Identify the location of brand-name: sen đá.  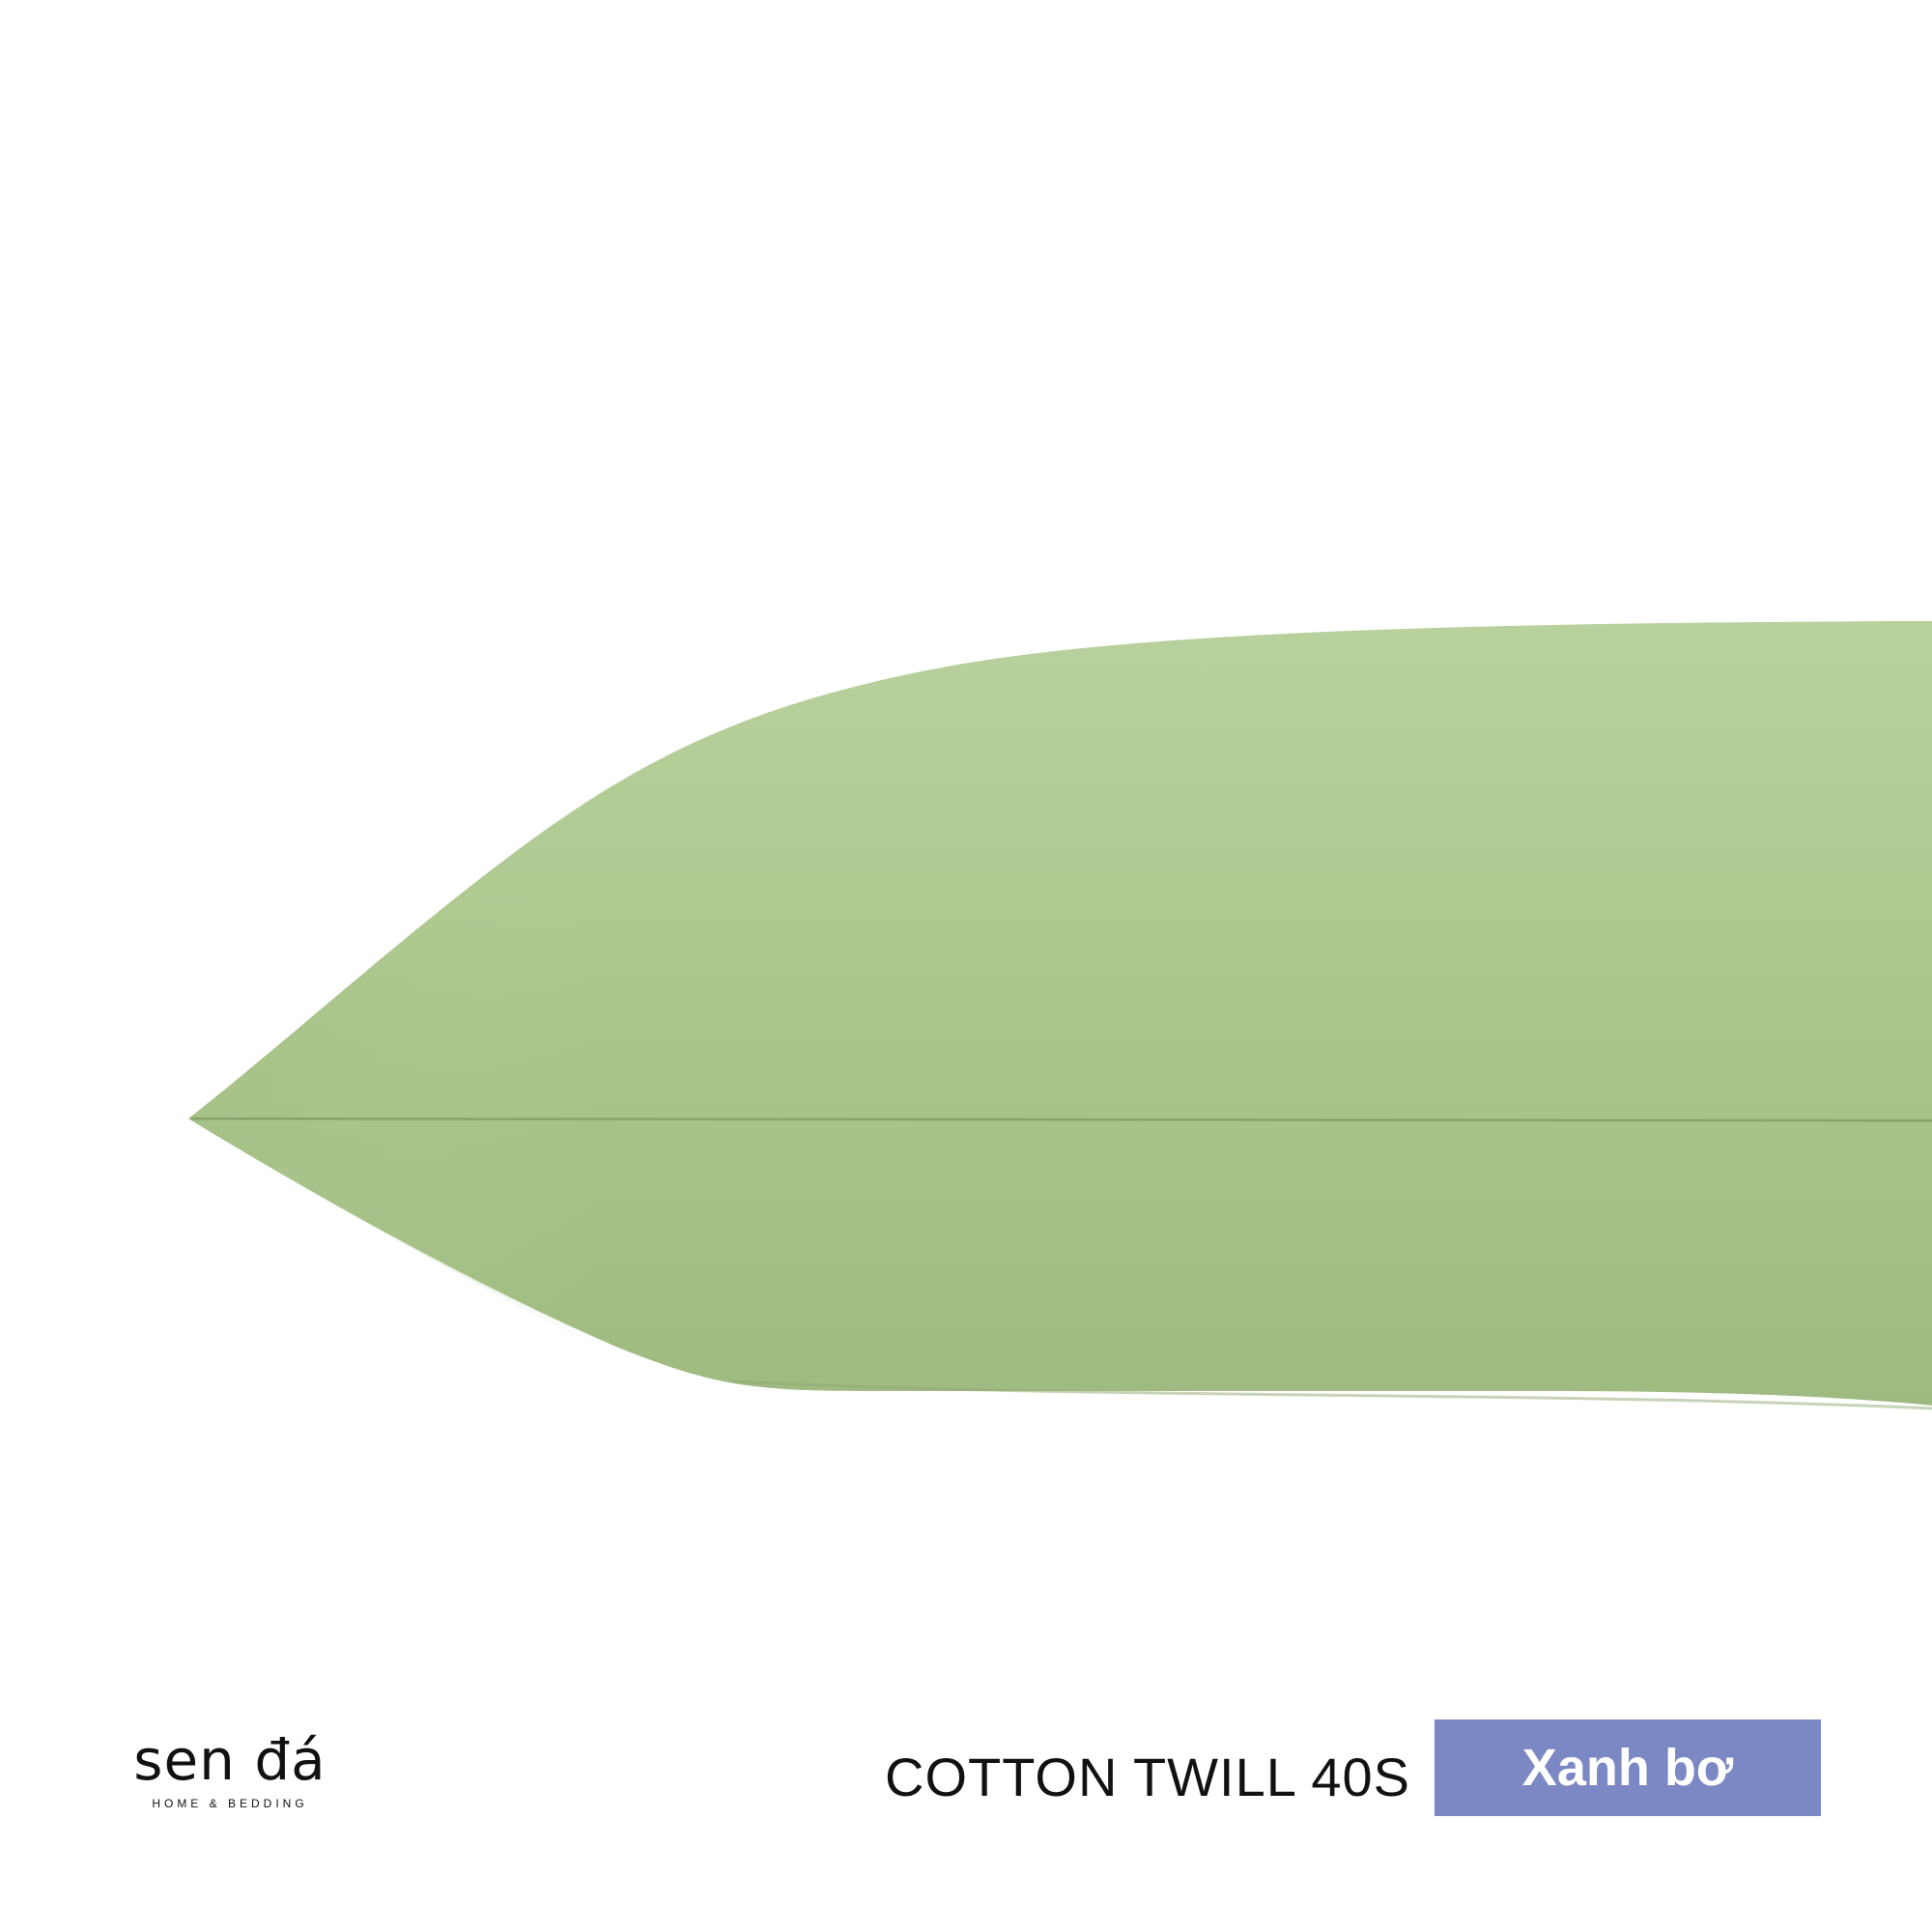
(230, 1760).